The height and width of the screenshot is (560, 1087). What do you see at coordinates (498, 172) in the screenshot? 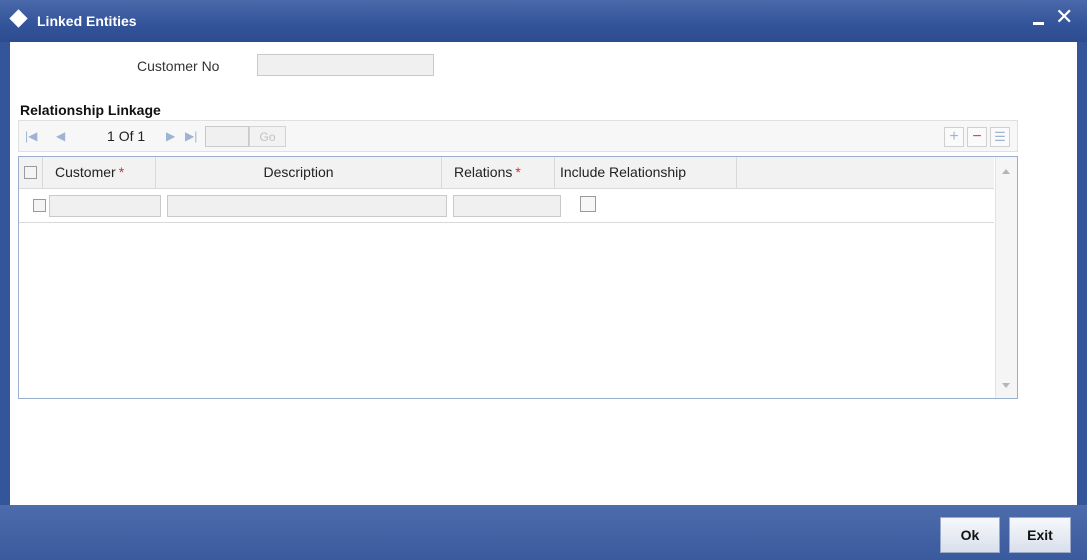
I see `column-header-relations: Relations *` at bounding box center [498, 172].